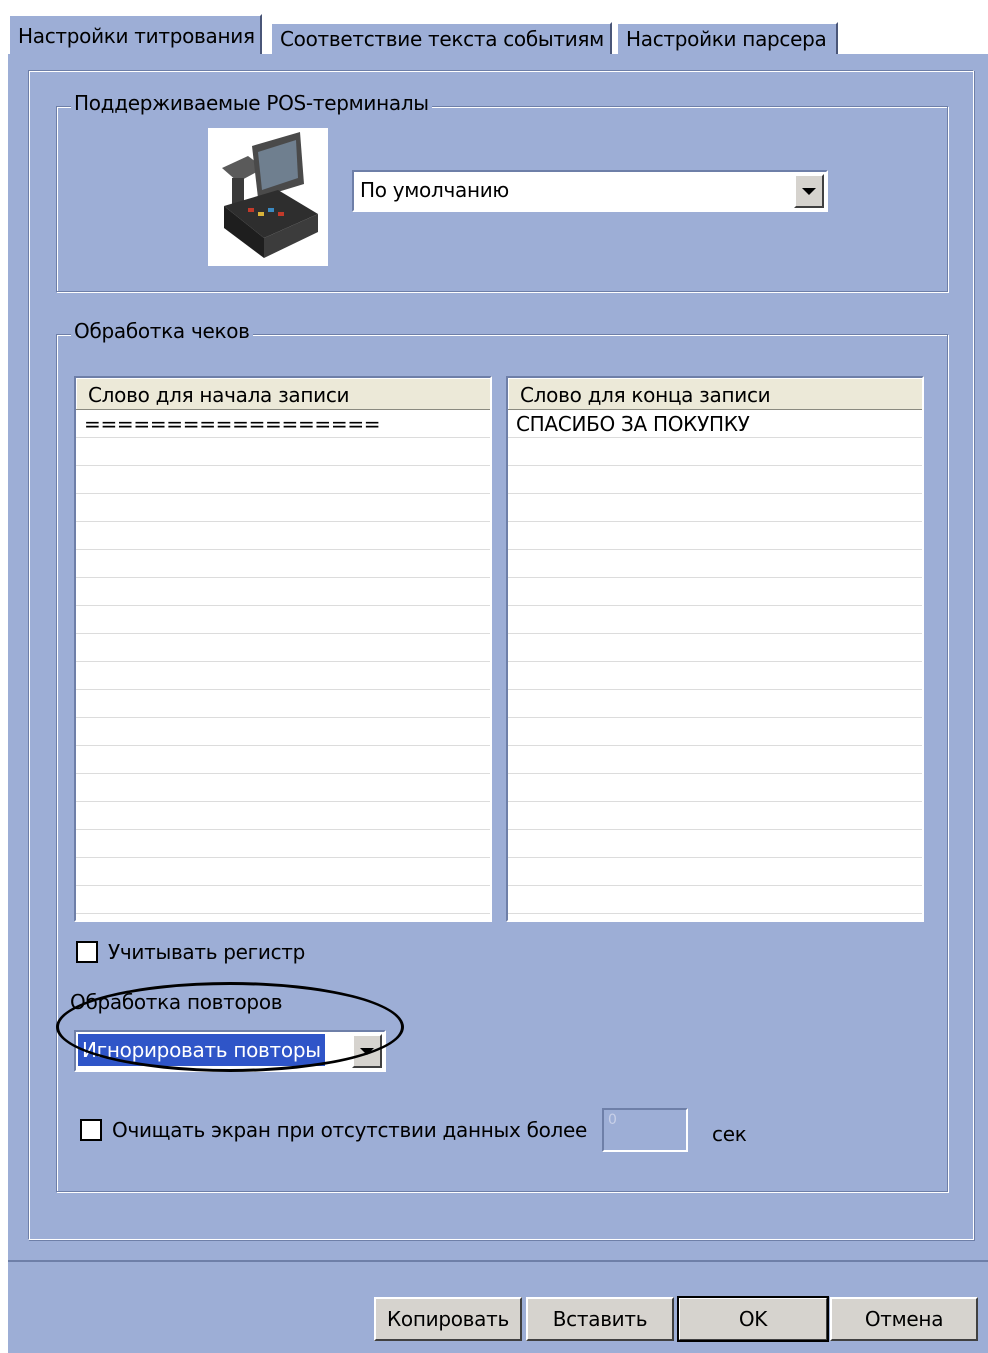 This screenshot has width=988, height=1353. Describe the element at coordinates (87, 952) in the screenshot. I see `case-sensitive-checkbox` at that location.